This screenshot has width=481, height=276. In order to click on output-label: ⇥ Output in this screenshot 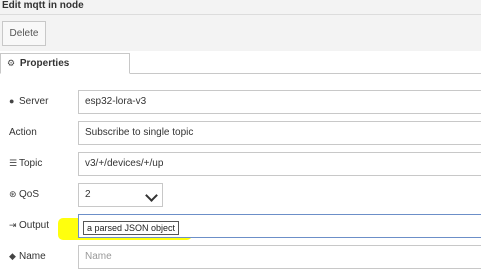, I will do `click(29, 225)`.